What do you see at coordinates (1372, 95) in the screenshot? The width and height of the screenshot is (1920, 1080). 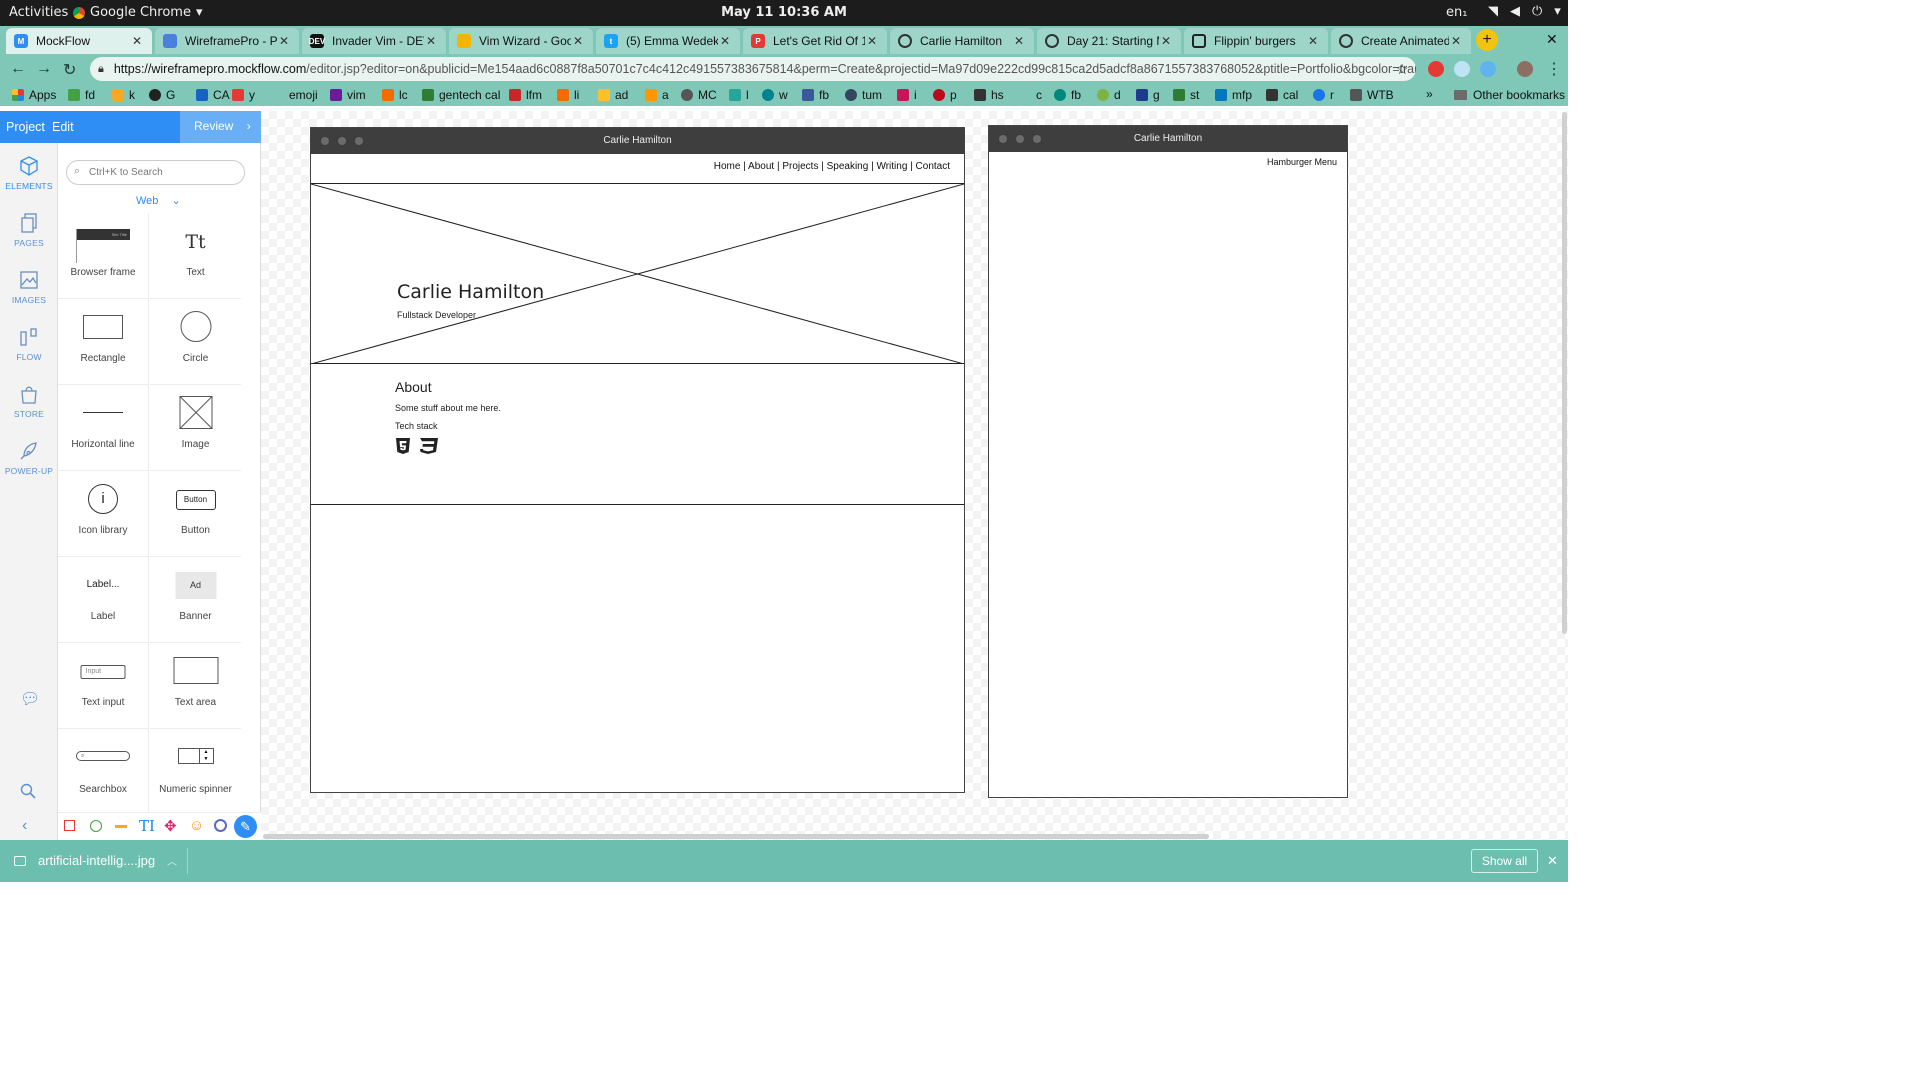 I see `bookmark-item: WTB` at bounding box center [1372, 95].